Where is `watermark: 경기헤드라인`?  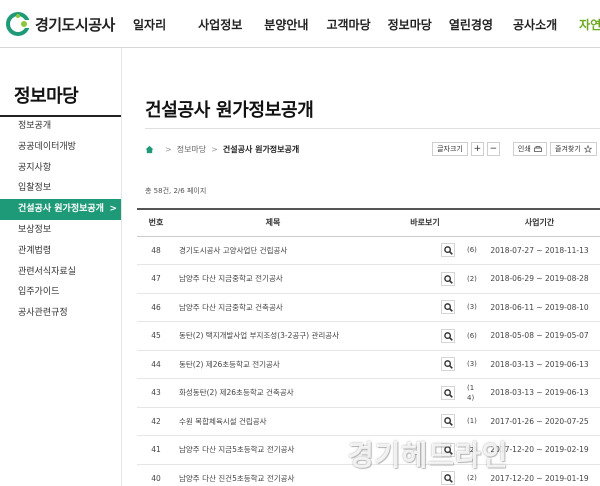 watermark: 경기헤드라인 is located at coordinates (428, 455).